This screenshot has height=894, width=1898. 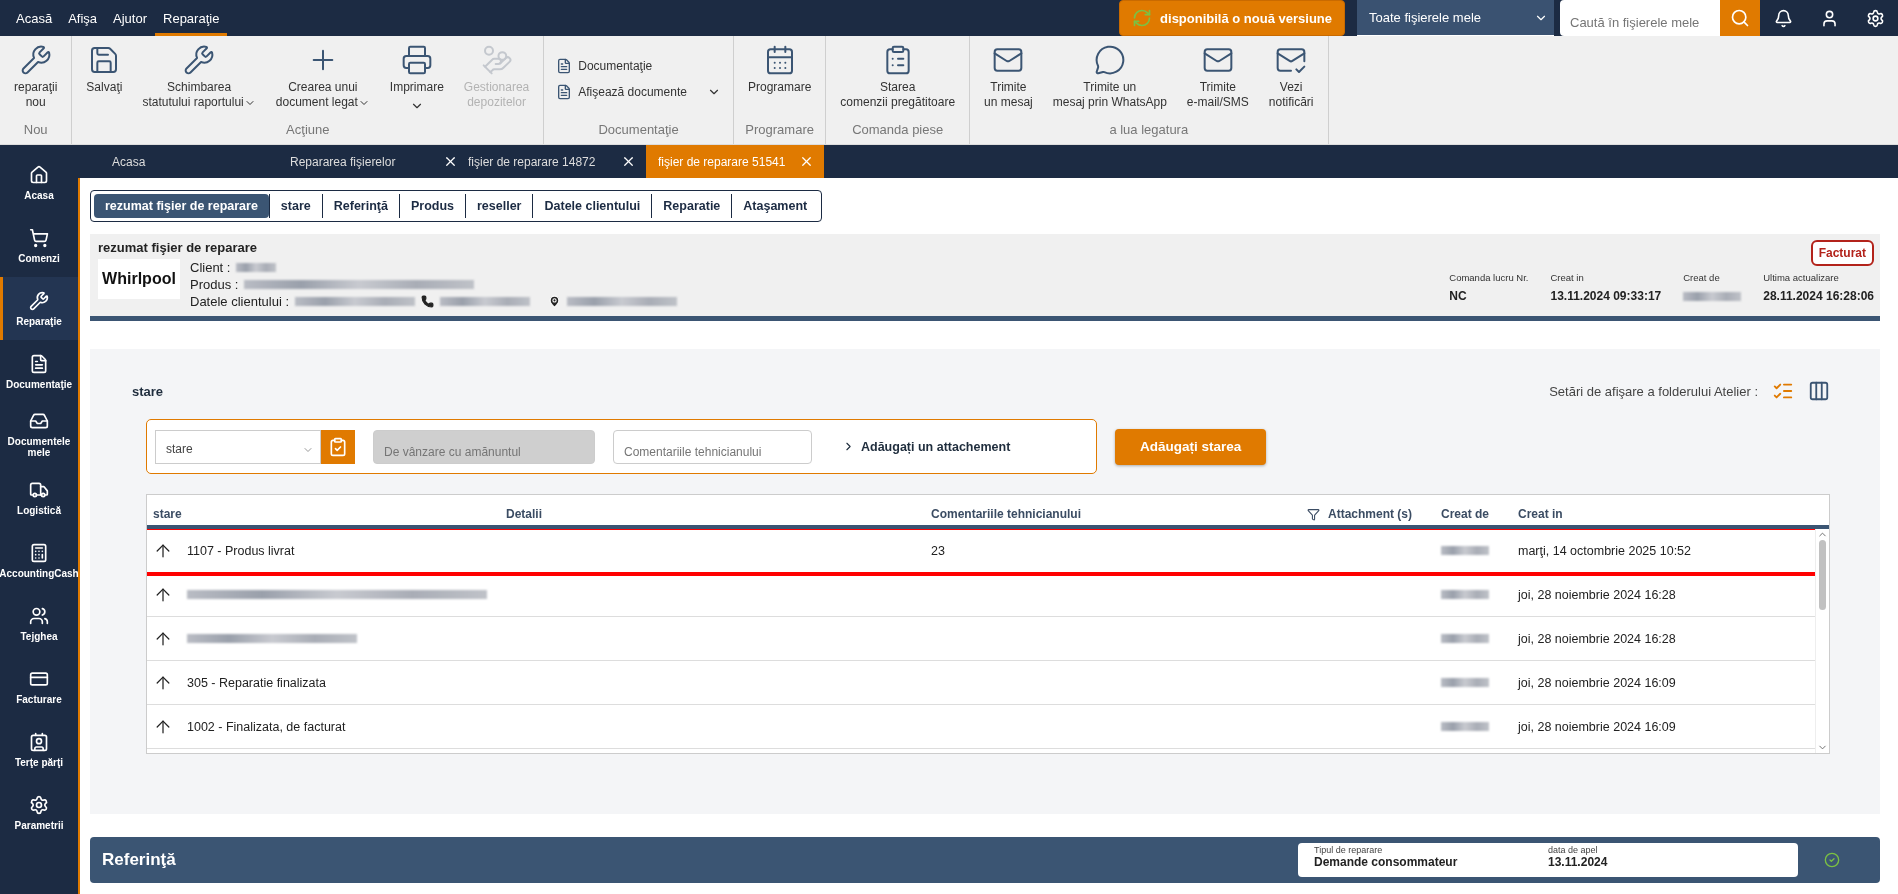 What do you see at coordinates (592, 206) in the screenshot?
I see `section-tab: Datele clientului` at bounding box center [592, 206].